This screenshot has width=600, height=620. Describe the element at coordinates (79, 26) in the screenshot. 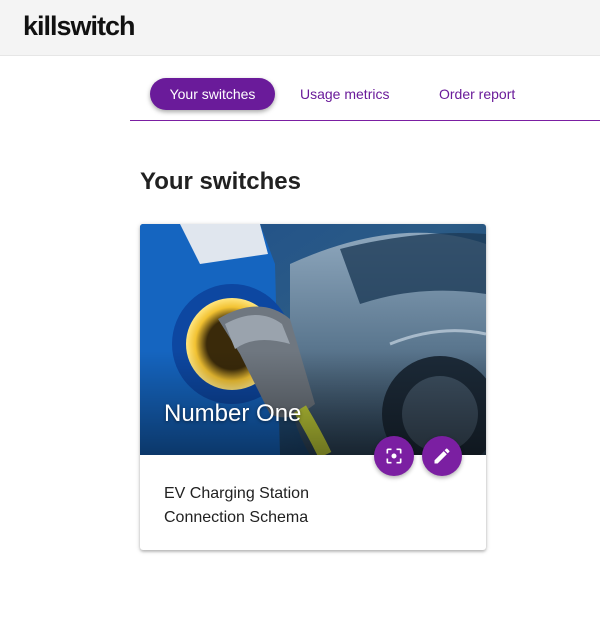

I see `app-logo: killswitch` at that location.